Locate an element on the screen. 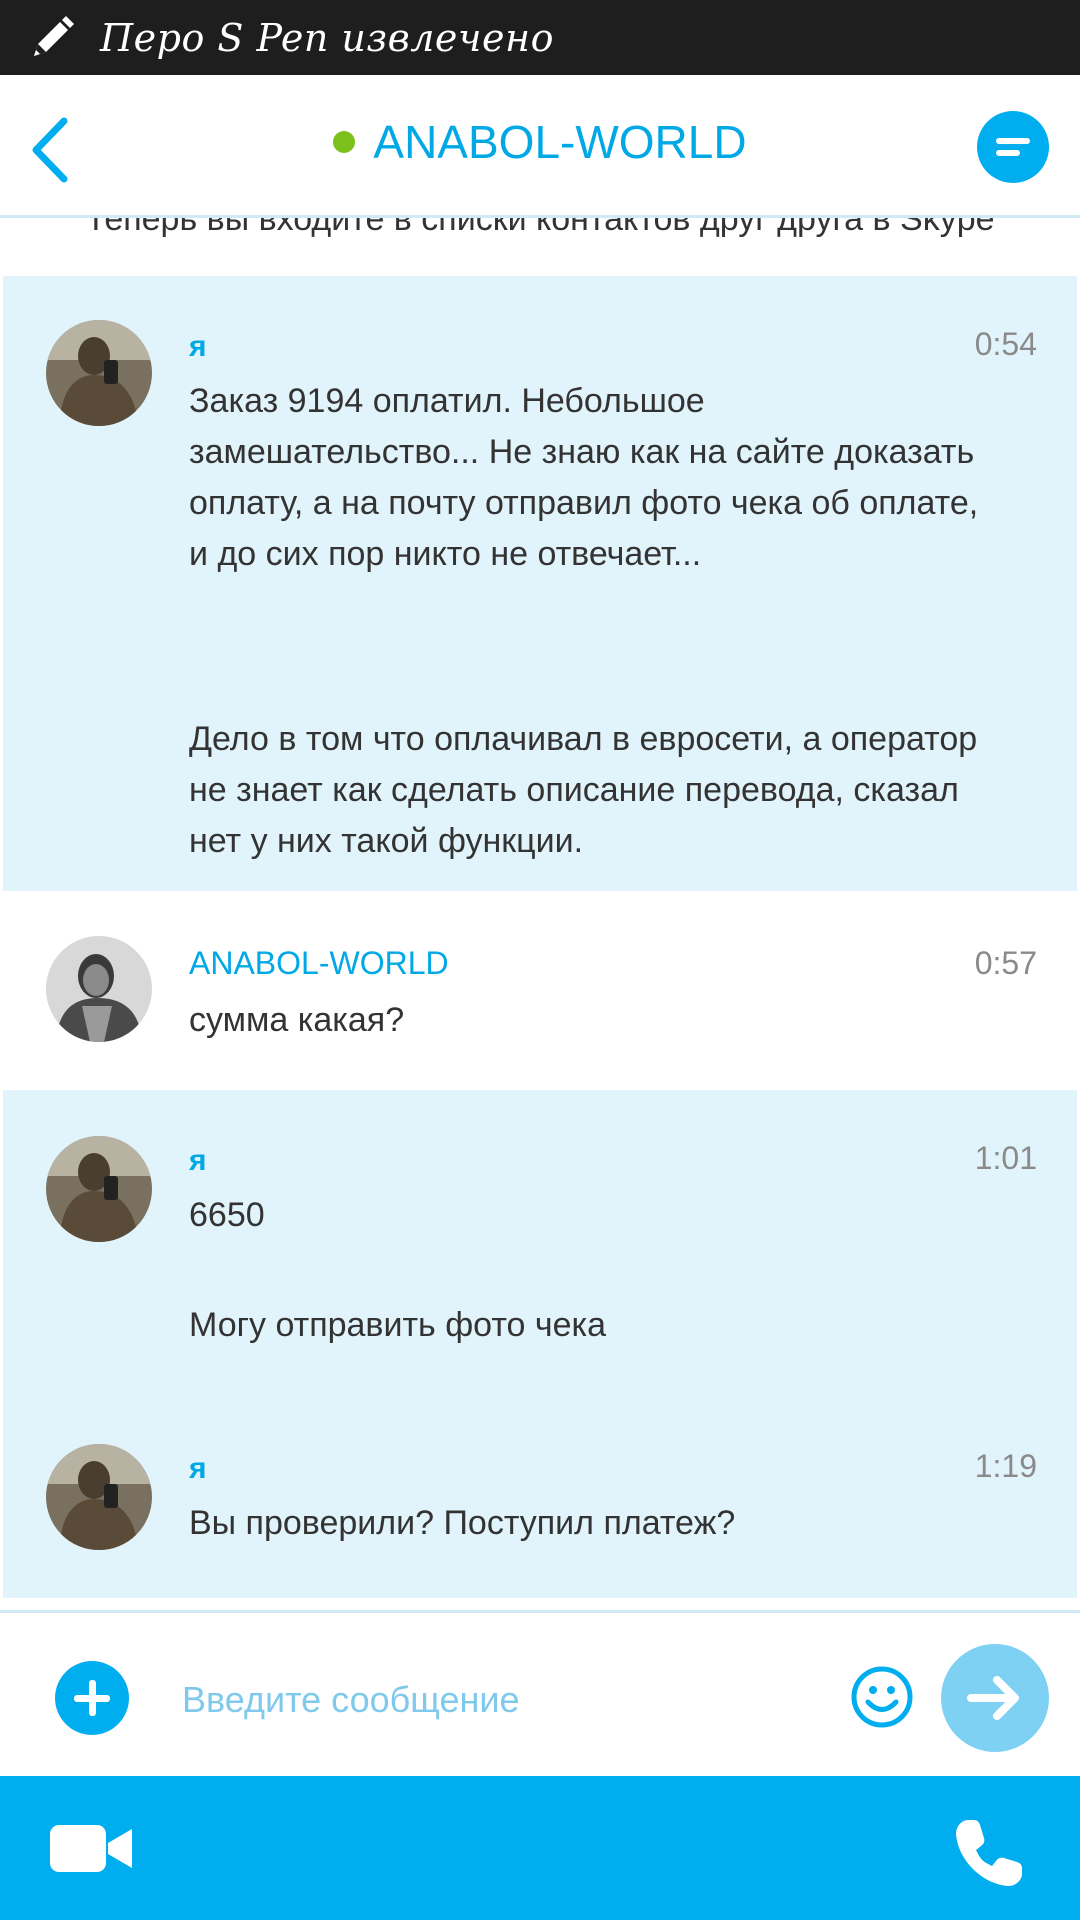 Image resolution: width=1080 pixels, height=1920 pixels. message-sender: ANABOL-WORLD is located at coordinates (319, 963).